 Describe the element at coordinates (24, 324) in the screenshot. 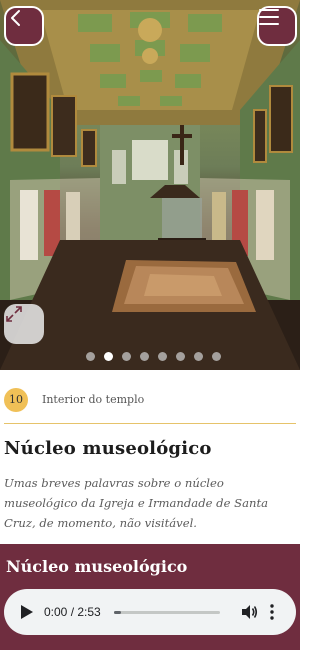

I see `fullscreen-button` at that location.